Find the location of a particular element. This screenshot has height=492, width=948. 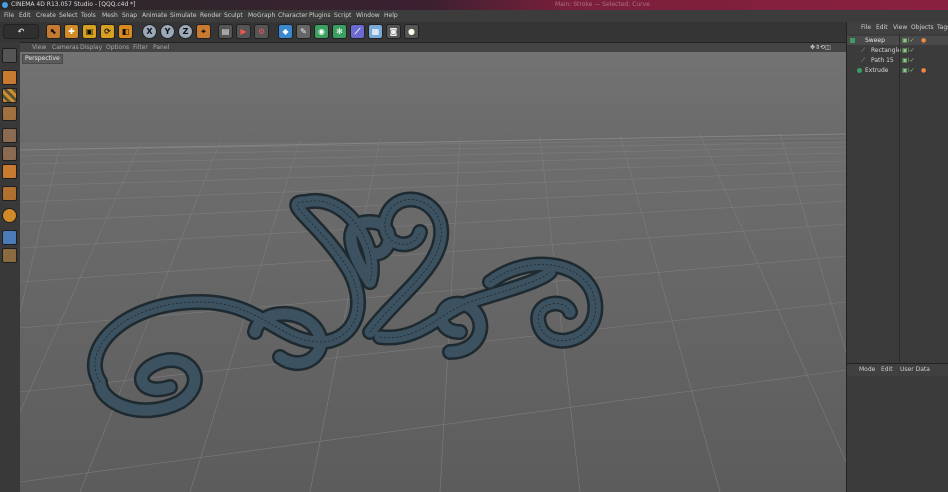

menu-mograph: MoGraph is located at coordinates (261, 16).